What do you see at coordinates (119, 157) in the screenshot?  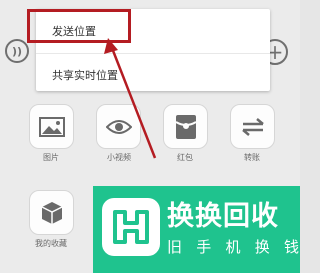 I see `tile-label-video: 小视频` at bounding box center [119, 157].